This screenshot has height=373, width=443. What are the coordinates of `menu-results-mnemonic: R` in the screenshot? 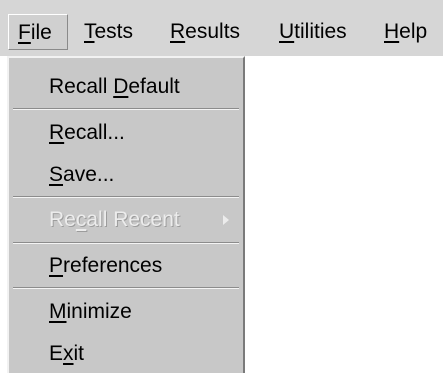 It's located at (178, 31).